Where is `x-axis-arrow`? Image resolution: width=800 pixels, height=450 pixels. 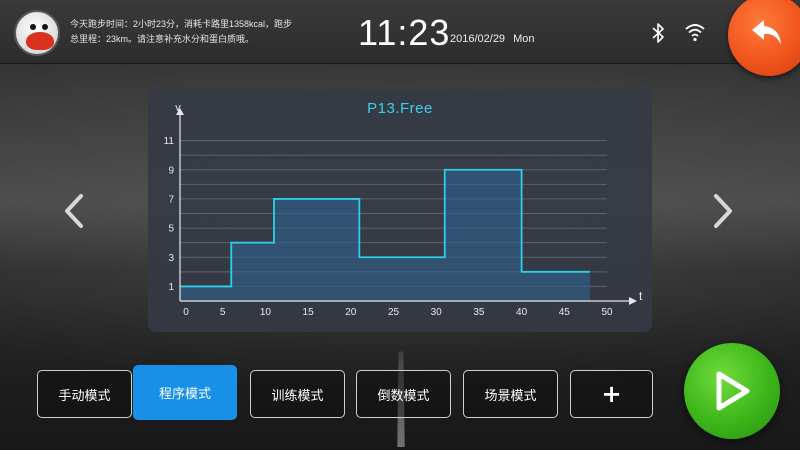
x-axis-arrow is located at coordinates (633, 301).